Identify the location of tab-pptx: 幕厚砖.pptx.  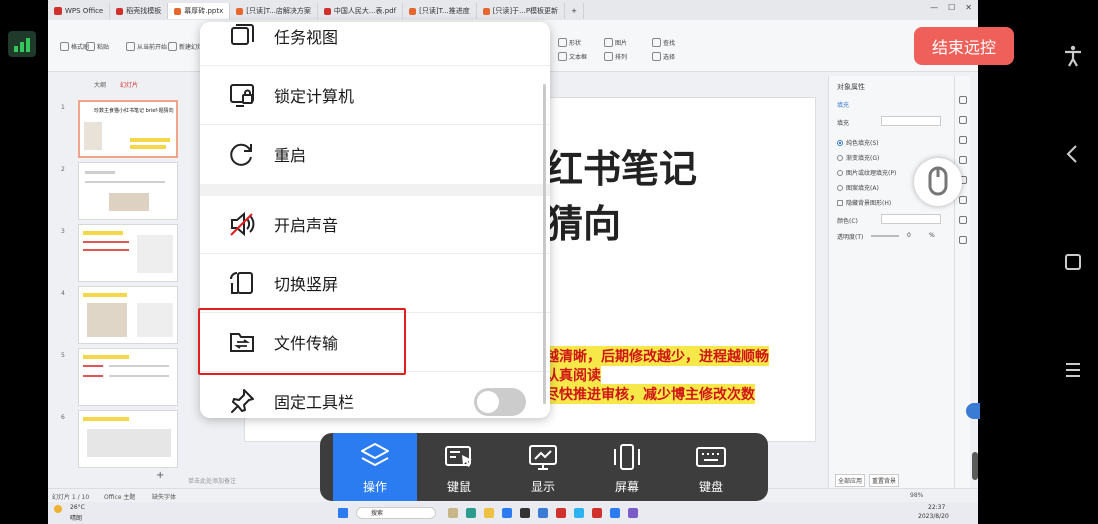
(199, 11).